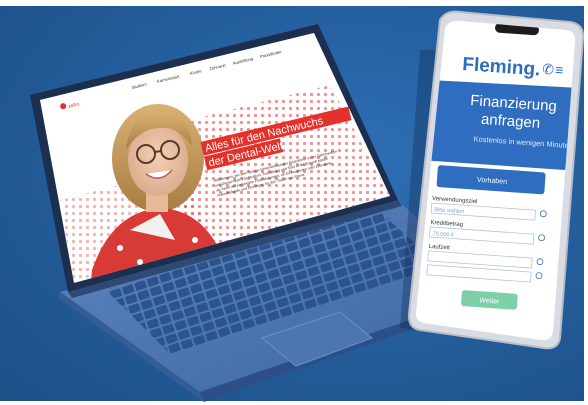 The height and width of the screenshot is (405, 588). What do you see at coordinates (548, 69) in the screenshot?
I see `phone-icon: ✆` at bounding box center [548, 69].